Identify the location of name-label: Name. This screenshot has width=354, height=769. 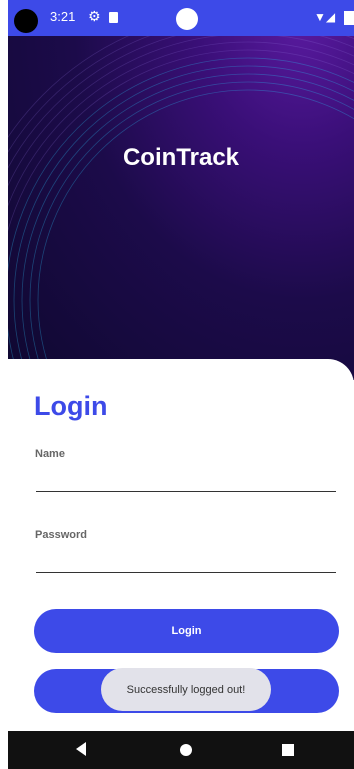
(50, 454).